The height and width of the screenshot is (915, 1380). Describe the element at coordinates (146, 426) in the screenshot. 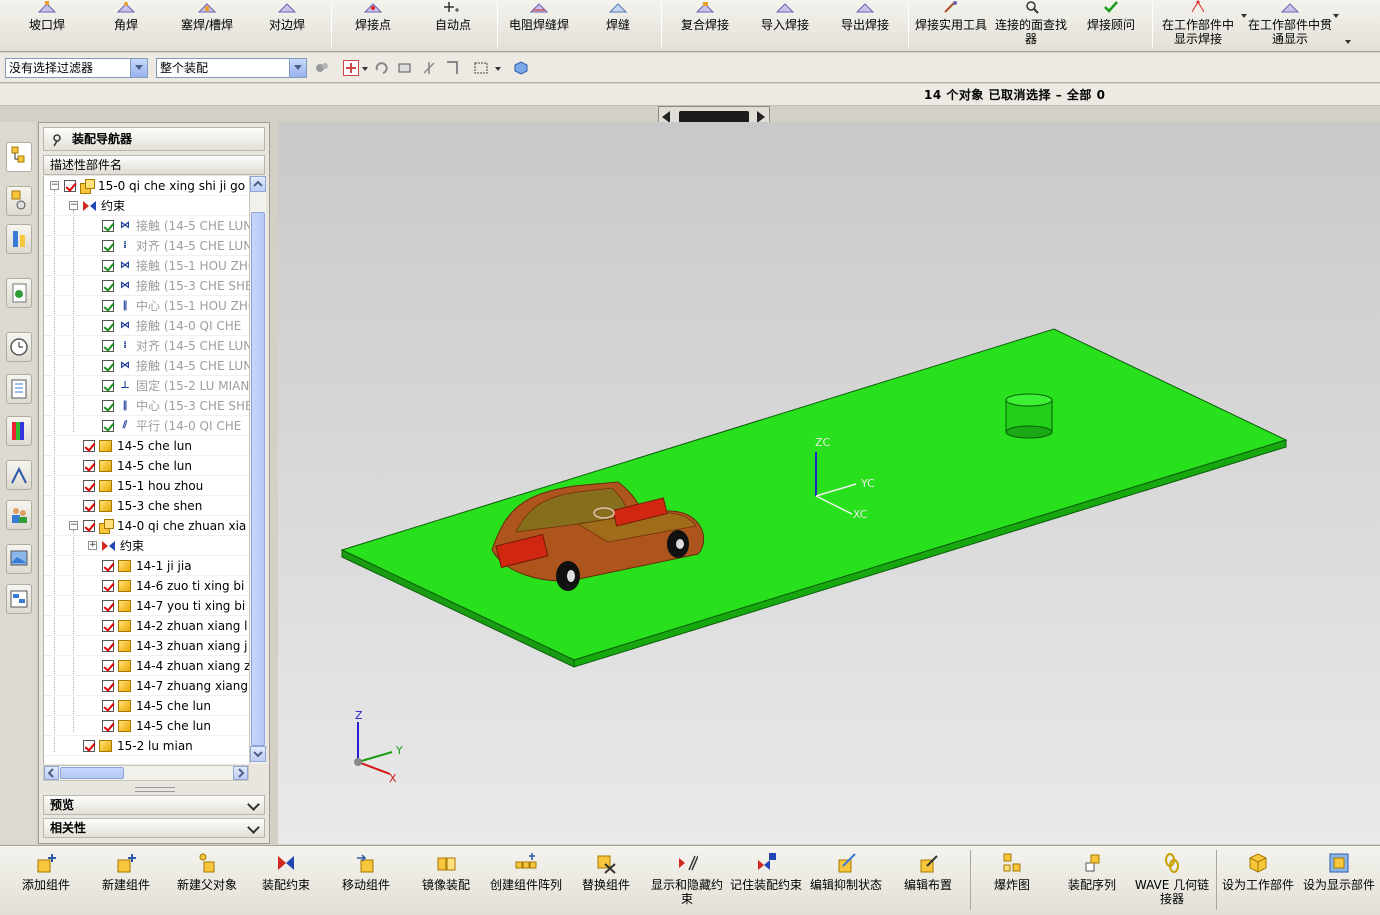

I see `tree-node-constraint: ⫽ 平行 (14-0 QI CHE` at that location.